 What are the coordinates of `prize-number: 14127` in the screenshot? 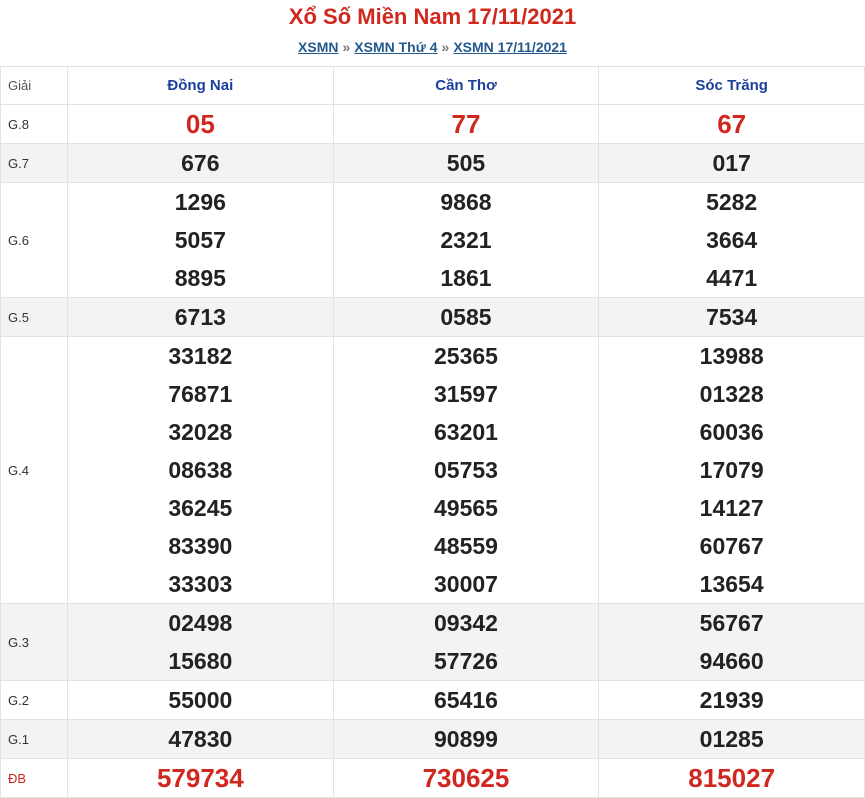 It's located at (731, 508).